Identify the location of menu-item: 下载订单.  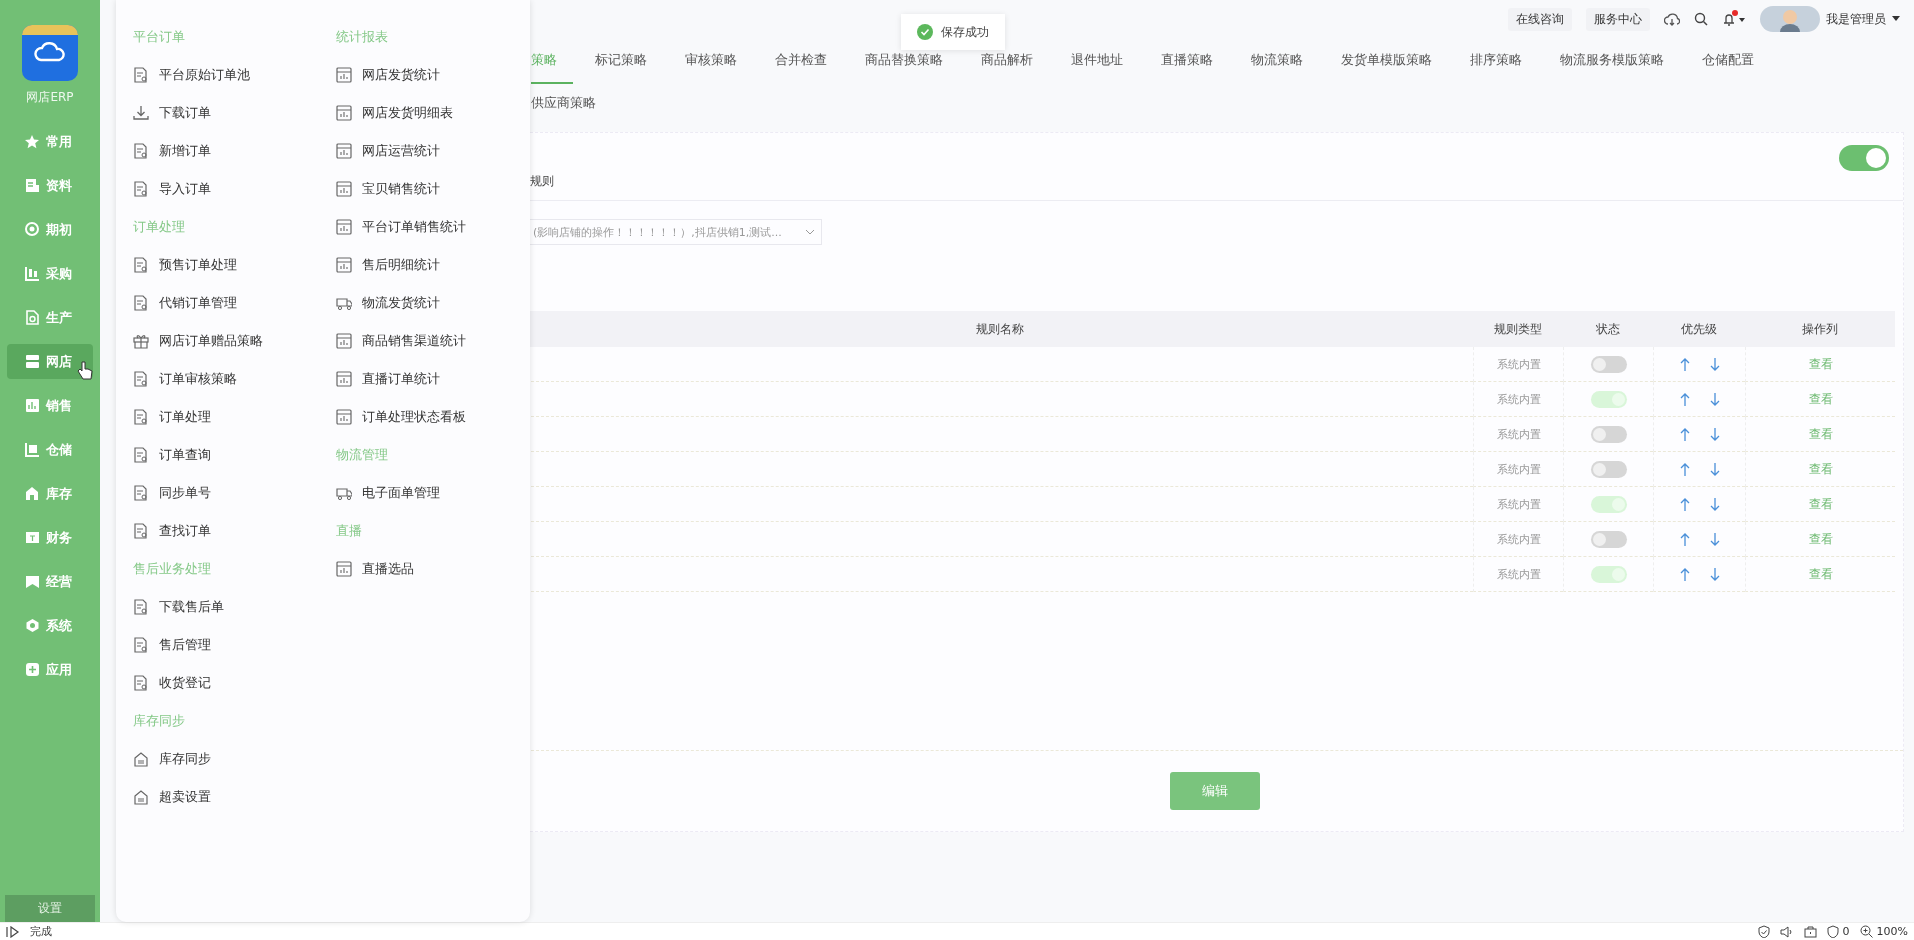
(230, 113).